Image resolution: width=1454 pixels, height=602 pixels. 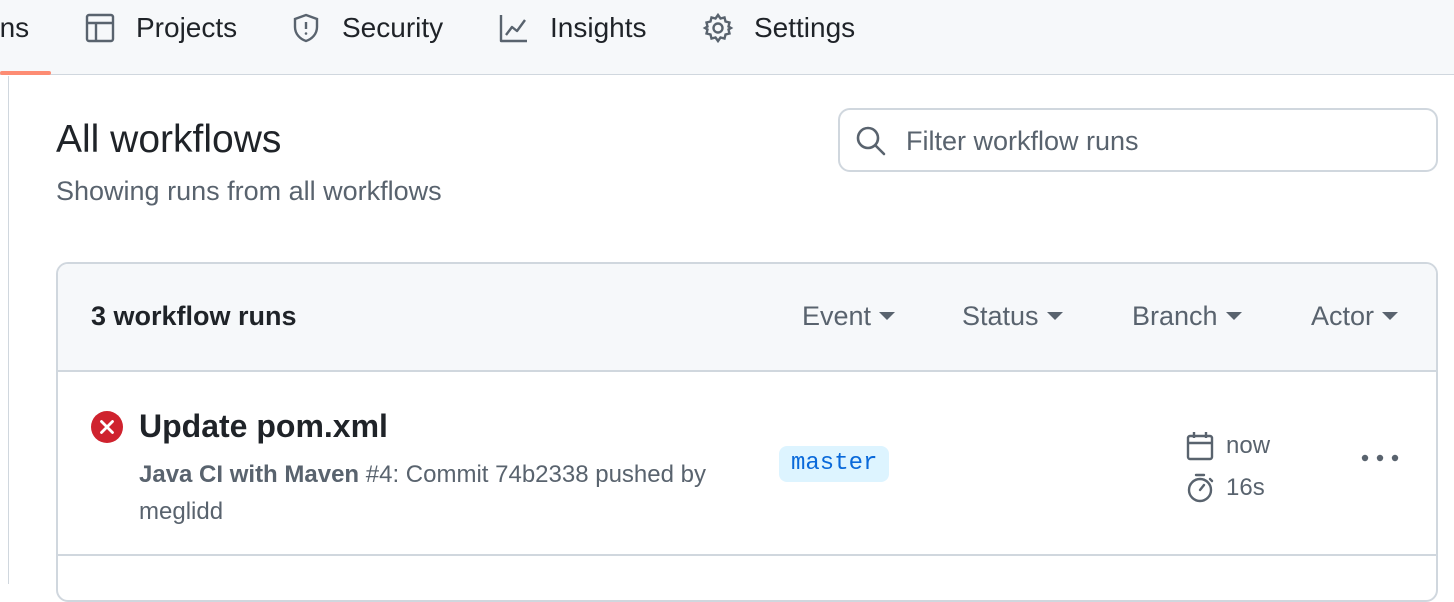 I want to click on tab-projects: Projects, so click(x=160, y=28).